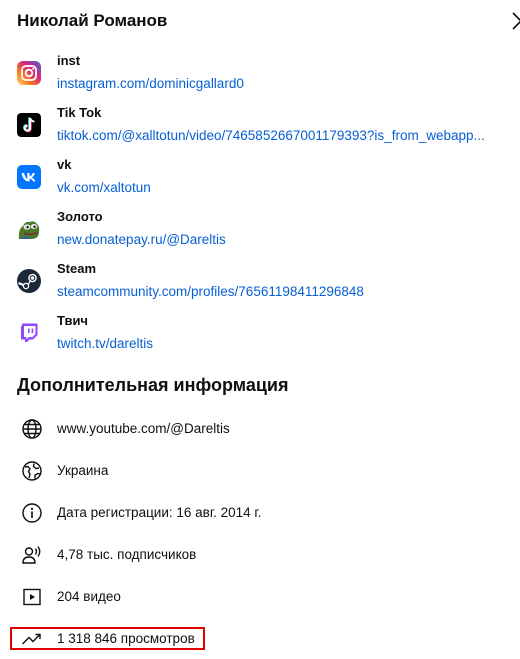  I want to click on link-item-vk: vk vk.com/xaltotun, so click(260, 178).